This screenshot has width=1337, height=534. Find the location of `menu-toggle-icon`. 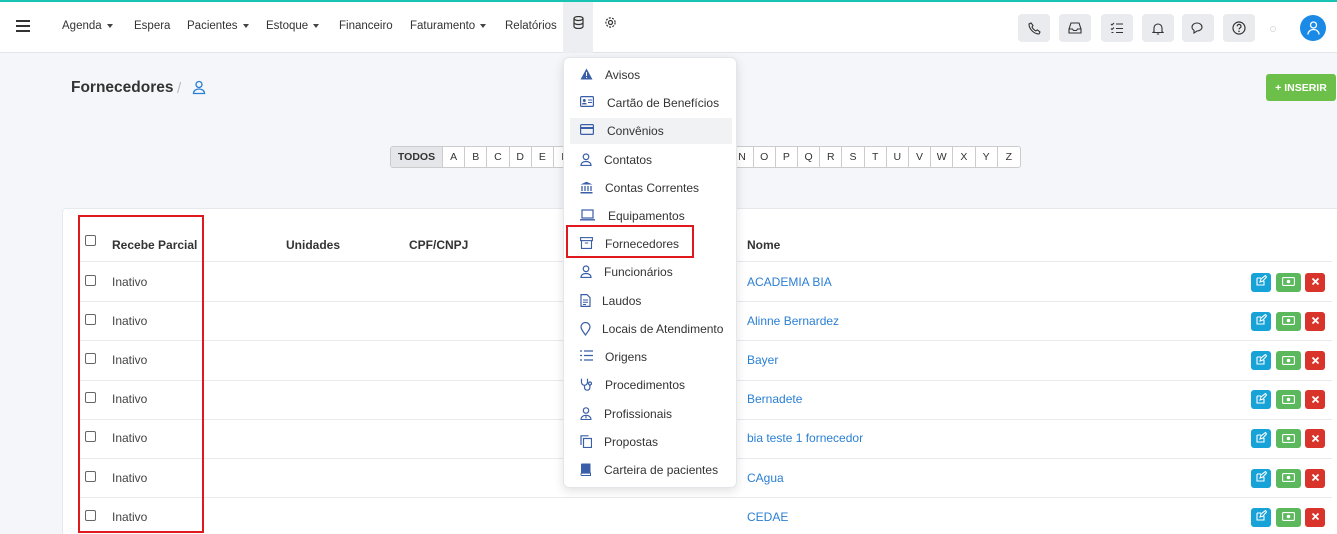

menu-toggle-icon is located at coordinates (23, 26).